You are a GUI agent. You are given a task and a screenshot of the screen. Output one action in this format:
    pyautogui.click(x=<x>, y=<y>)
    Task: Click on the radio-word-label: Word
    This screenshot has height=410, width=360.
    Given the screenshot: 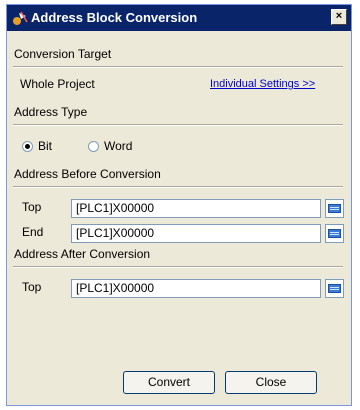 What is the action you would take?
    pyautogui.click(x=118, y=146)
    